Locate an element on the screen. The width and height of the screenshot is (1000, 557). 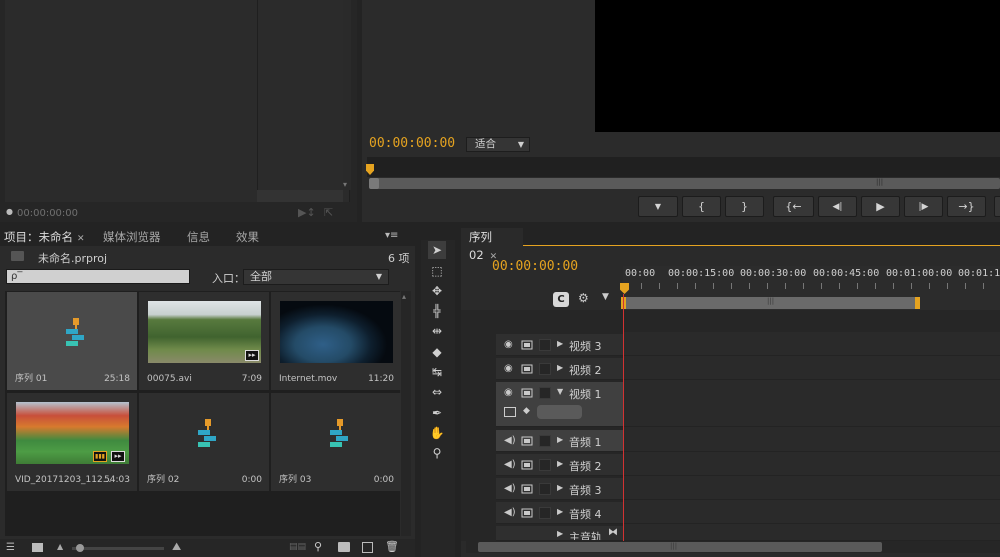
insert-icon: ▶↕ is located at coordinates (307, 212).